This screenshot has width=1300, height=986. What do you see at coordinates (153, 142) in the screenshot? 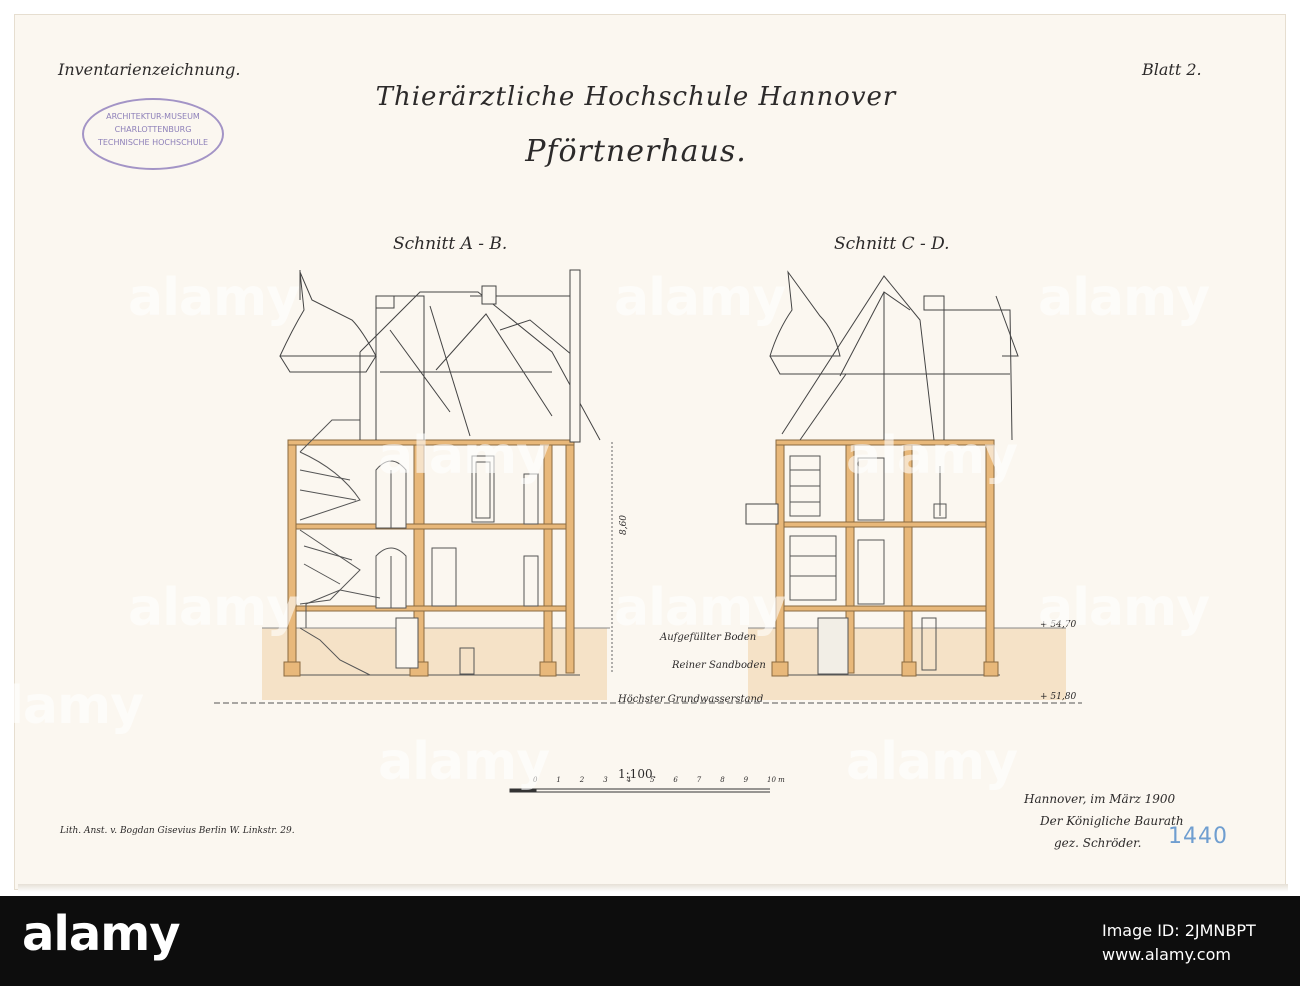
I see `stamp-line-3: TECHNISCHE HOCHSCHULE` at bounding box center [153, 142].